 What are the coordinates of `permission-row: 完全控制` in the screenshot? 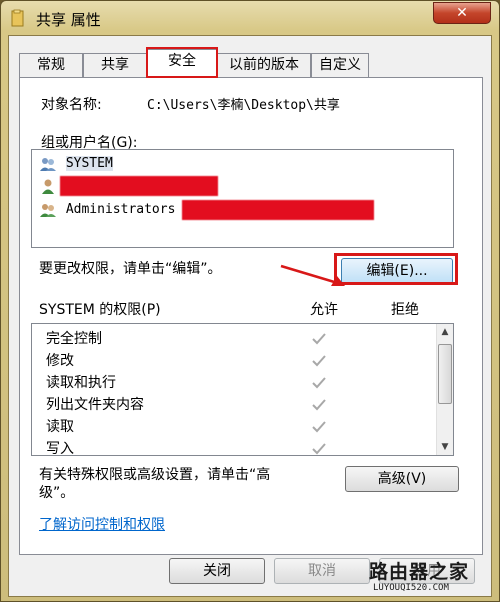 It's located at (74, 339).